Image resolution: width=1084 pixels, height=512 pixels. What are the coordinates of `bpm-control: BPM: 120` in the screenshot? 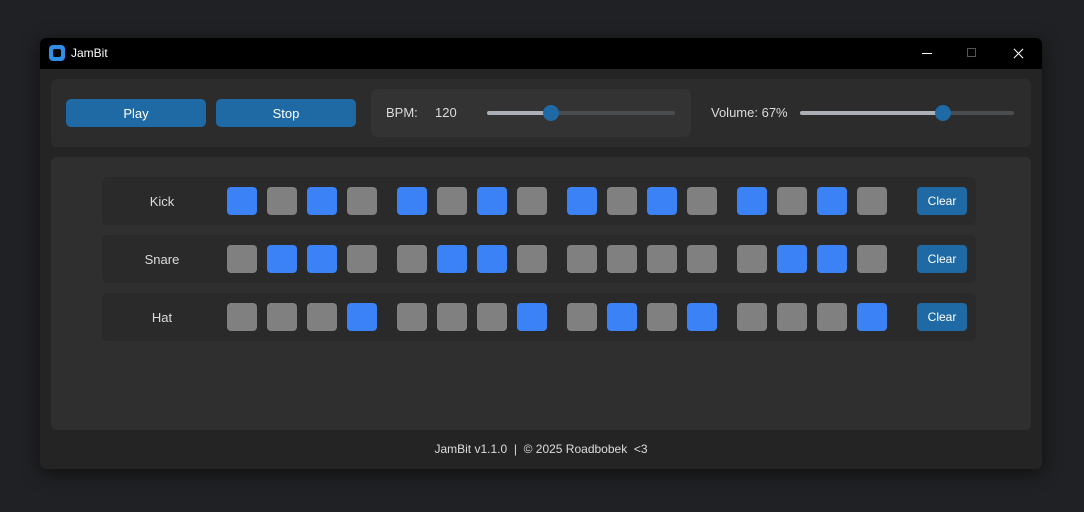 It's located at (531, 113).